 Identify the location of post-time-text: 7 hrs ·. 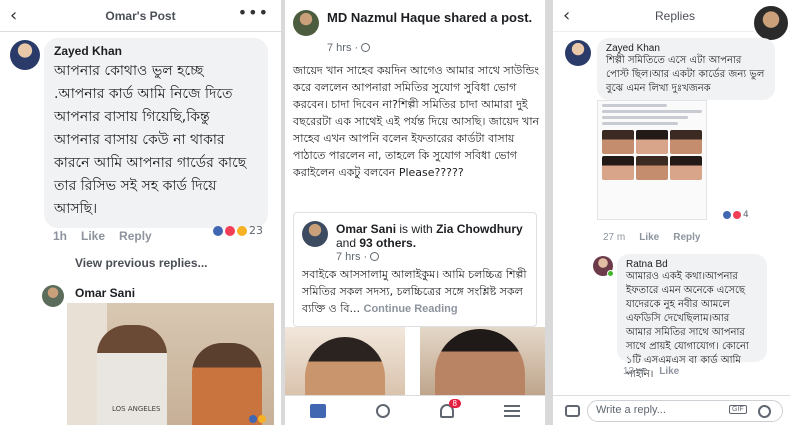
(343, 48).